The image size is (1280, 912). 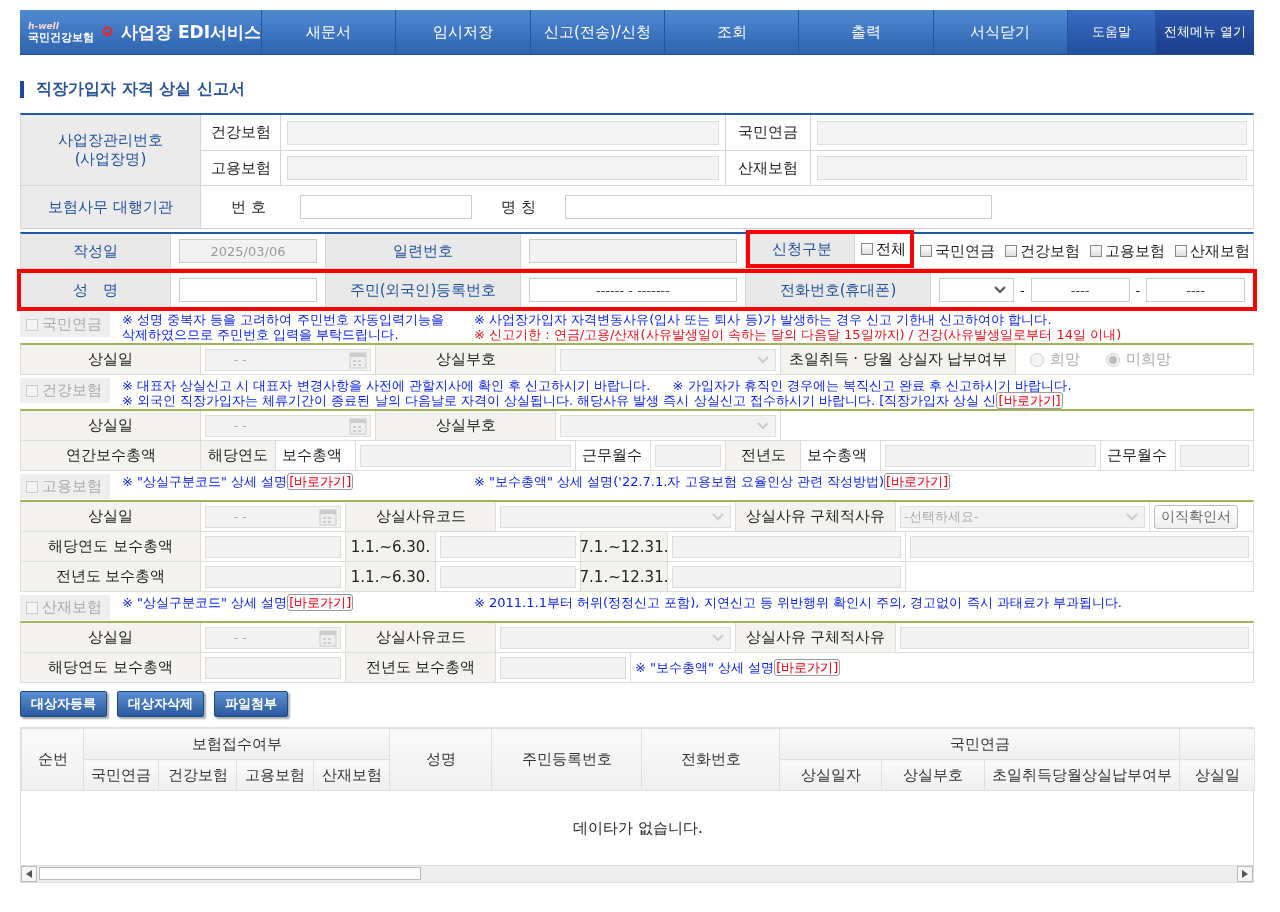 What do you see at coordinates (638, 827) in the screenshot?
I see `empty-message: 데이타가 없습니다.` at bounding box center [638, 827].